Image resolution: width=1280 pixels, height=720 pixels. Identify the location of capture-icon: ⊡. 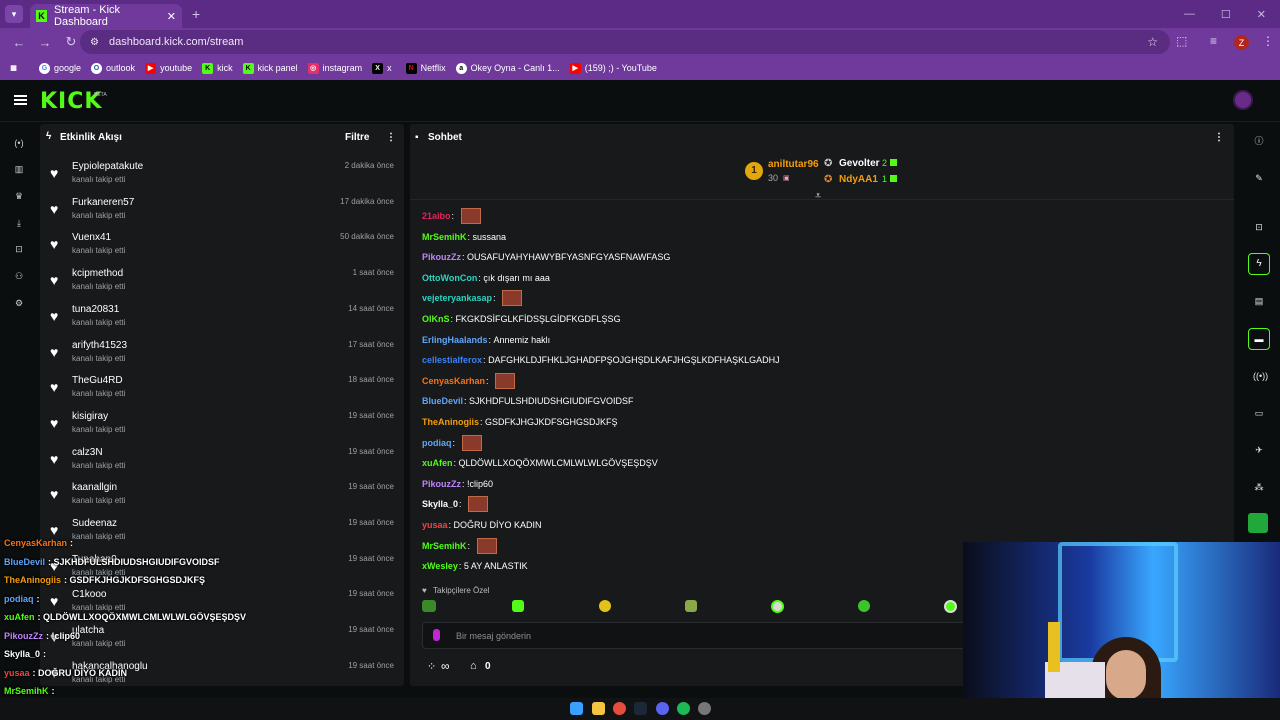
(1259, 227).